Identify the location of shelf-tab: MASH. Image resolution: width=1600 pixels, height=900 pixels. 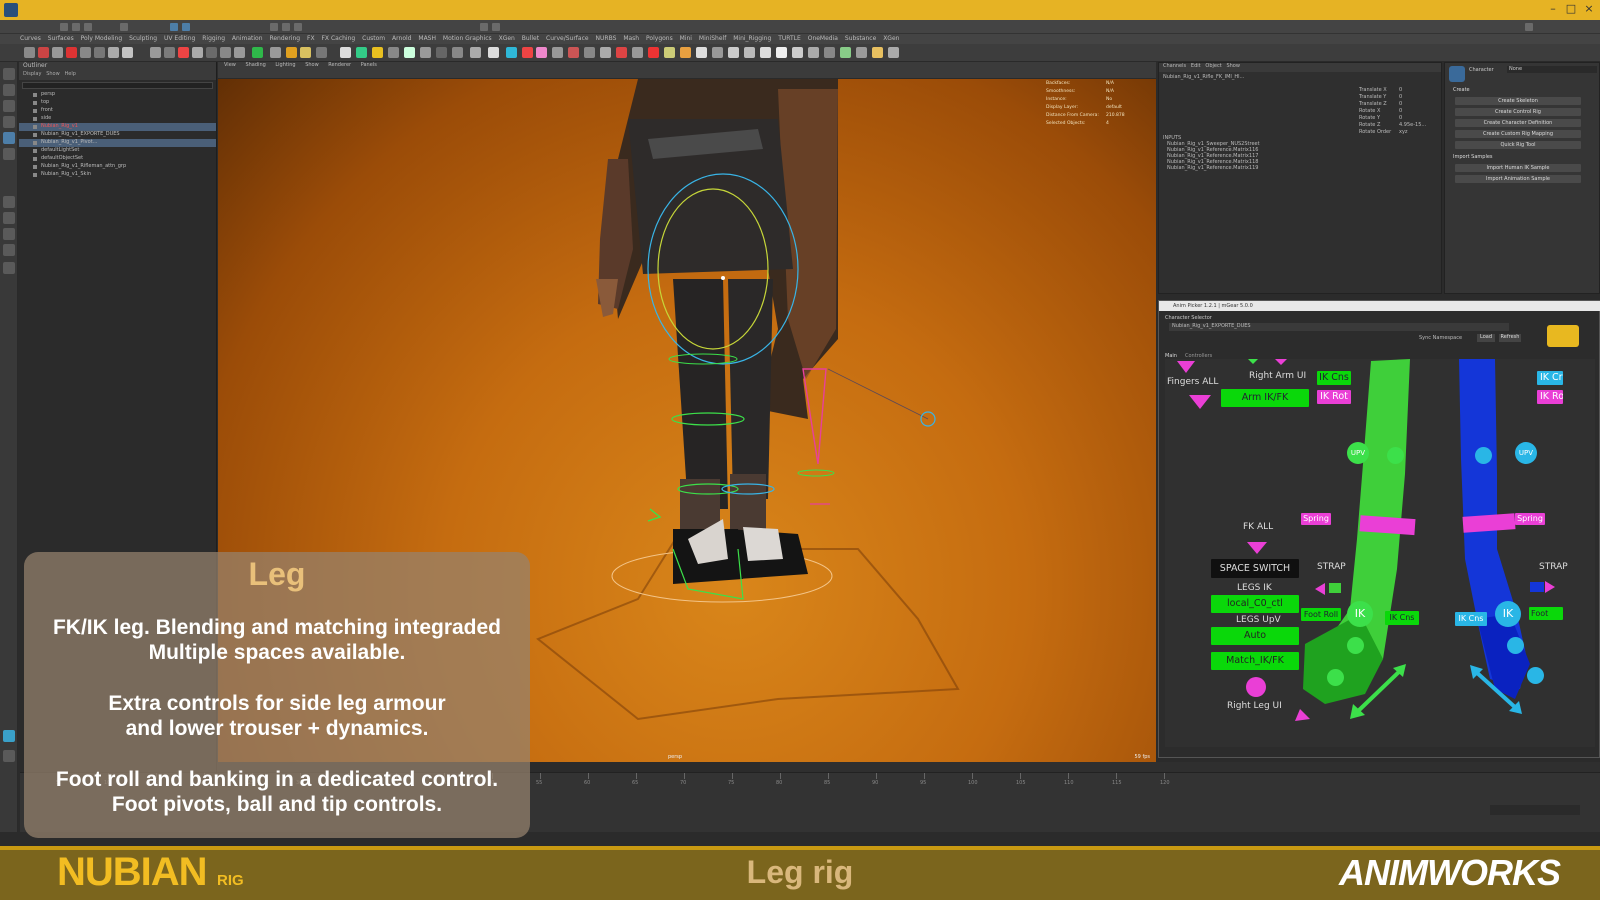
(427, 38).